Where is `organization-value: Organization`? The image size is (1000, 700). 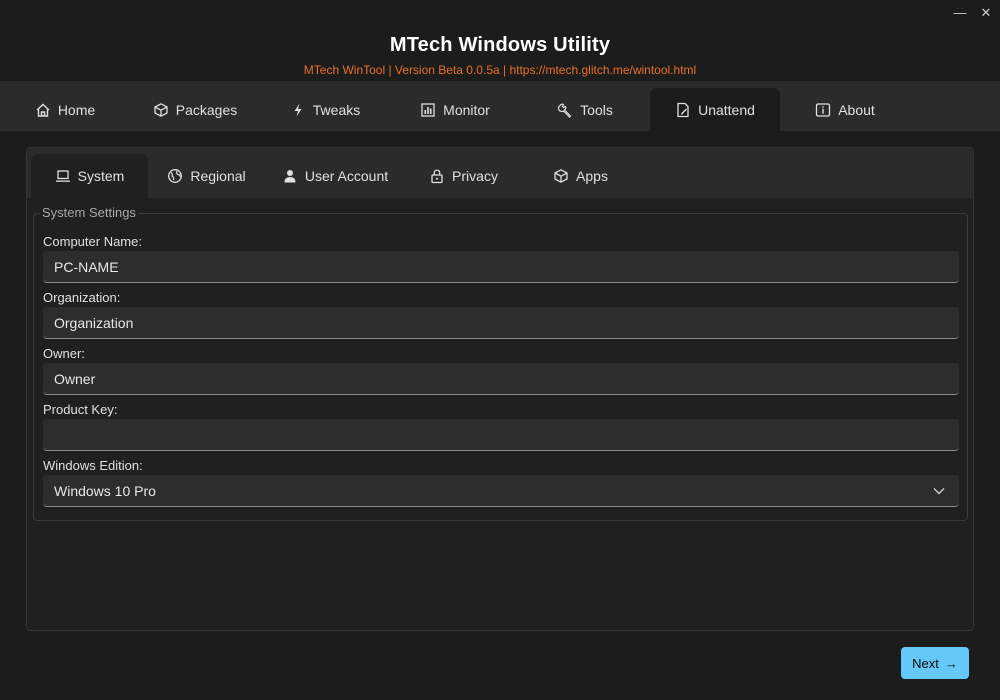
organization-value: Organization is located at coordinates (94, 322).